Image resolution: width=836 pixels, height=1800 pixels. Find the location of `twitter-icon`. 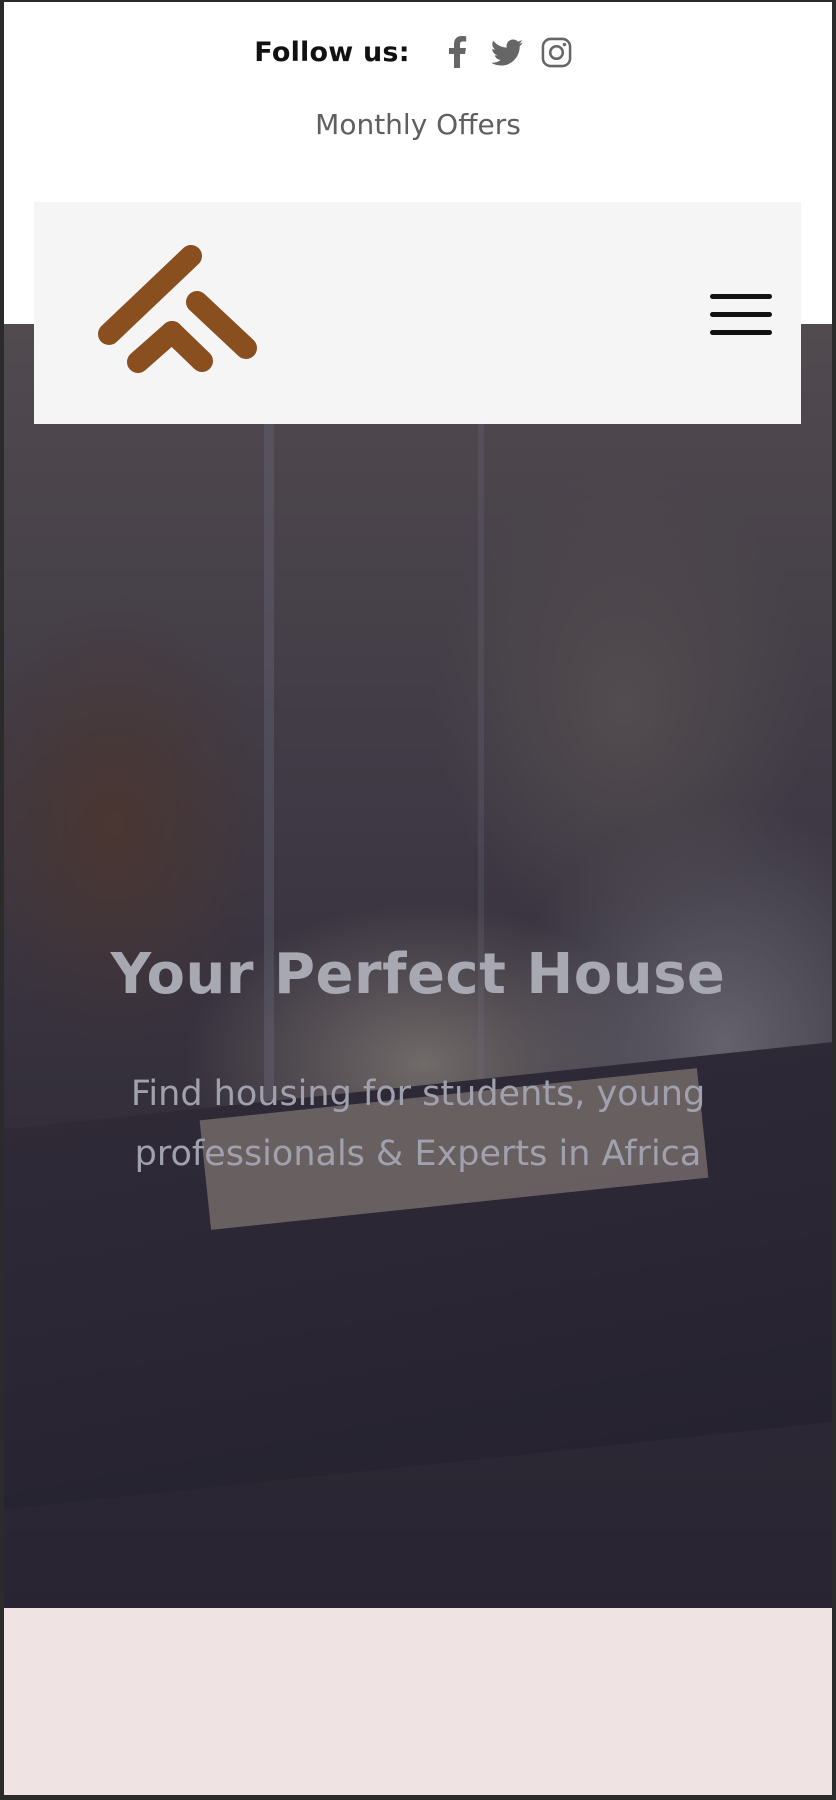

twitter-icon is located at coordinates (507, 52).